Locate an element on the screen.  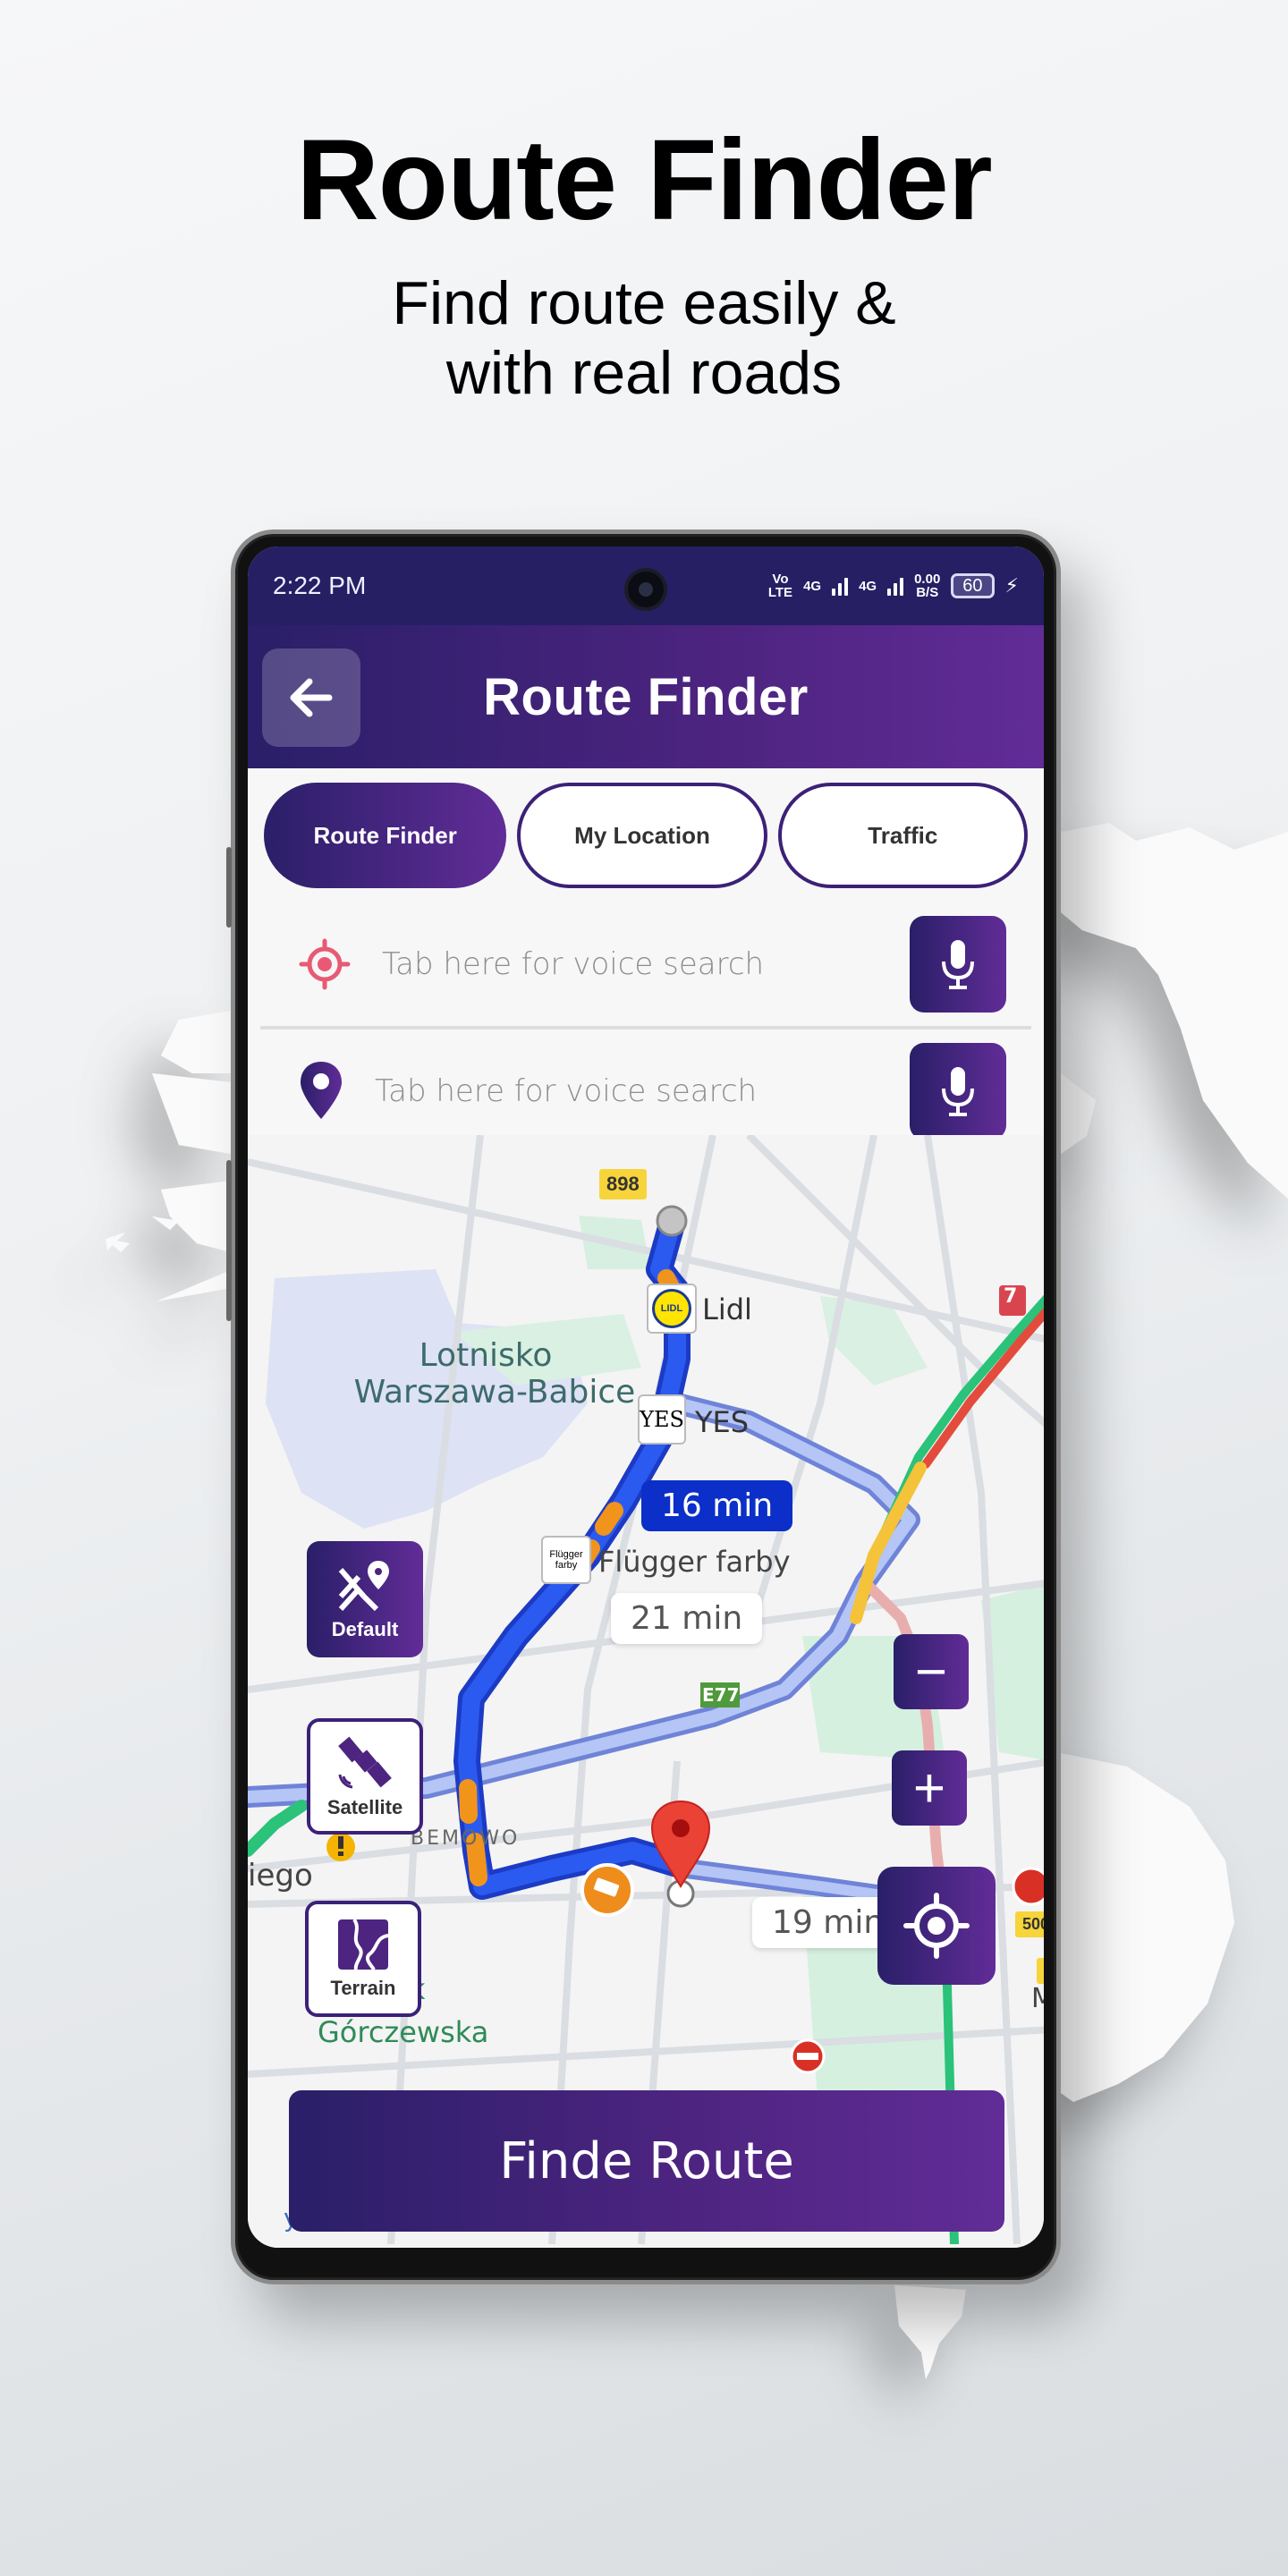
road-shield-7-label: 7 is located at coordinates (1011, 1296).